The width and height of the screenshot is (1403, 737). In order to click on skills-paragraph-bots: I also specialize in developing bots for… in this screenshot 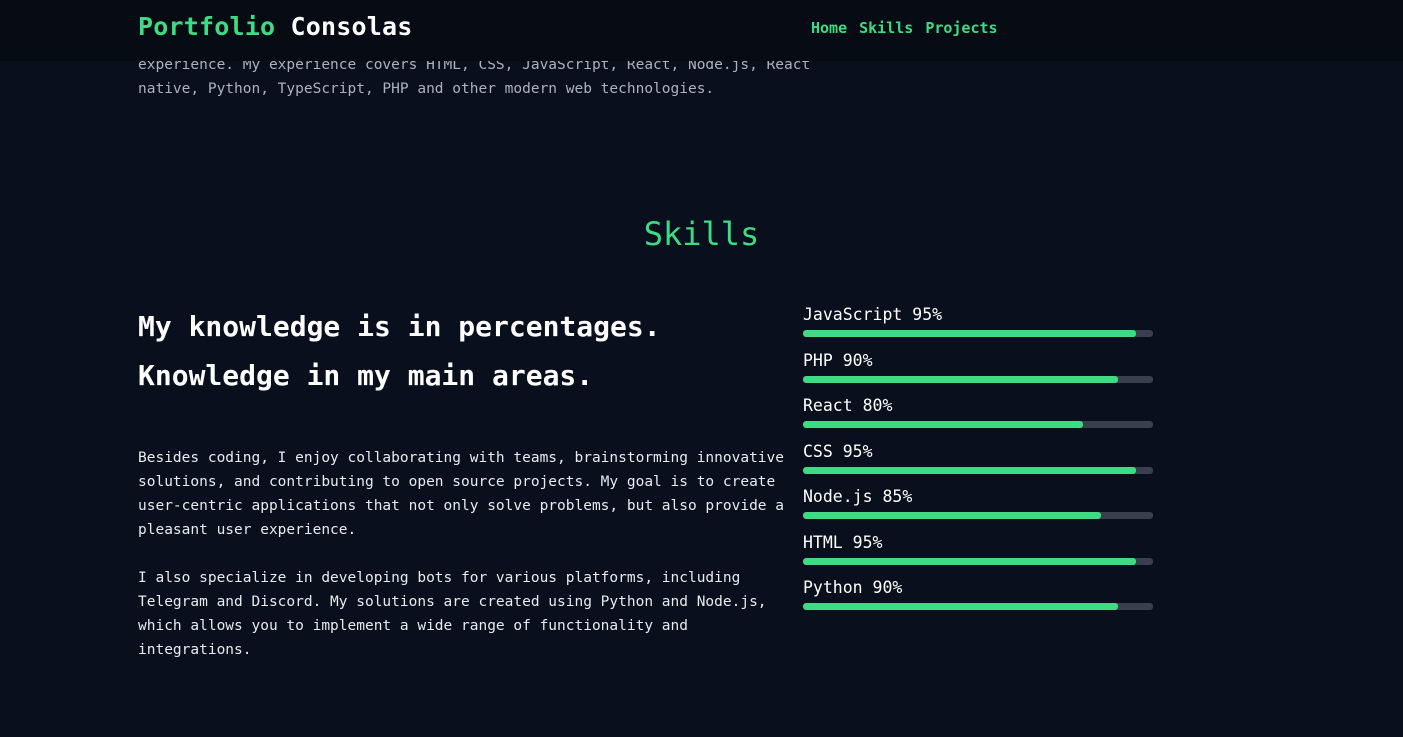, I will do `click(452, 614)`.